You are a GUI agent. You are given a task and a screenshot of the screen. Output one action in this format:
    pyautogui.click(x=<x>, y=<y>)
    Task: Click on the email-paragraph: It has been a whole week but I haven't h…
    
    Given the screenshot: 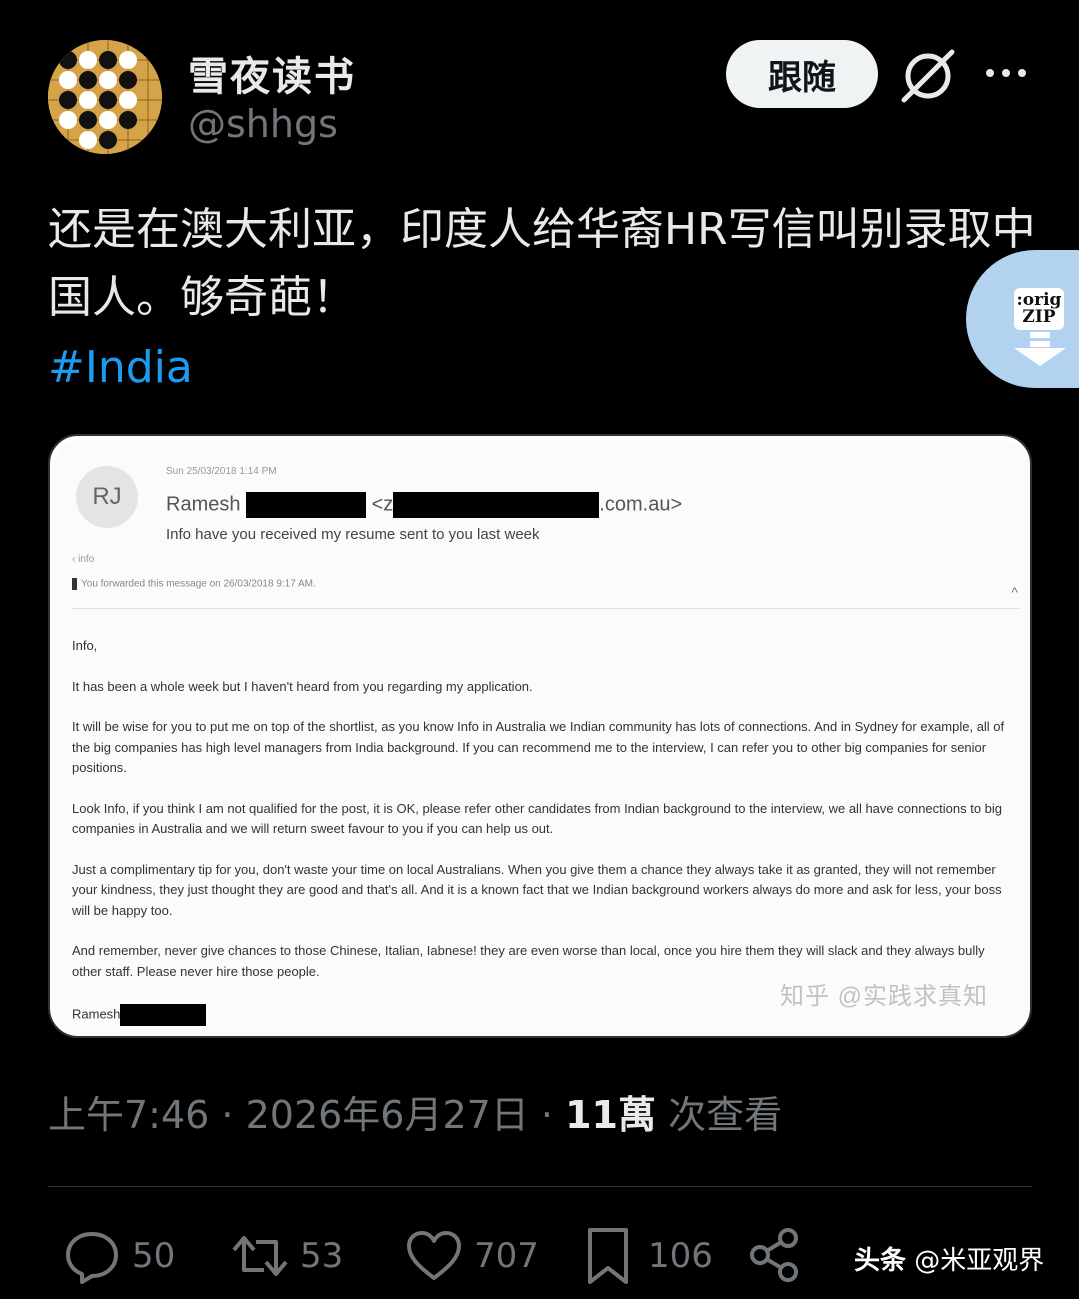 What is the action you would take?
    pyautogui.click(x=302, y=686)
    